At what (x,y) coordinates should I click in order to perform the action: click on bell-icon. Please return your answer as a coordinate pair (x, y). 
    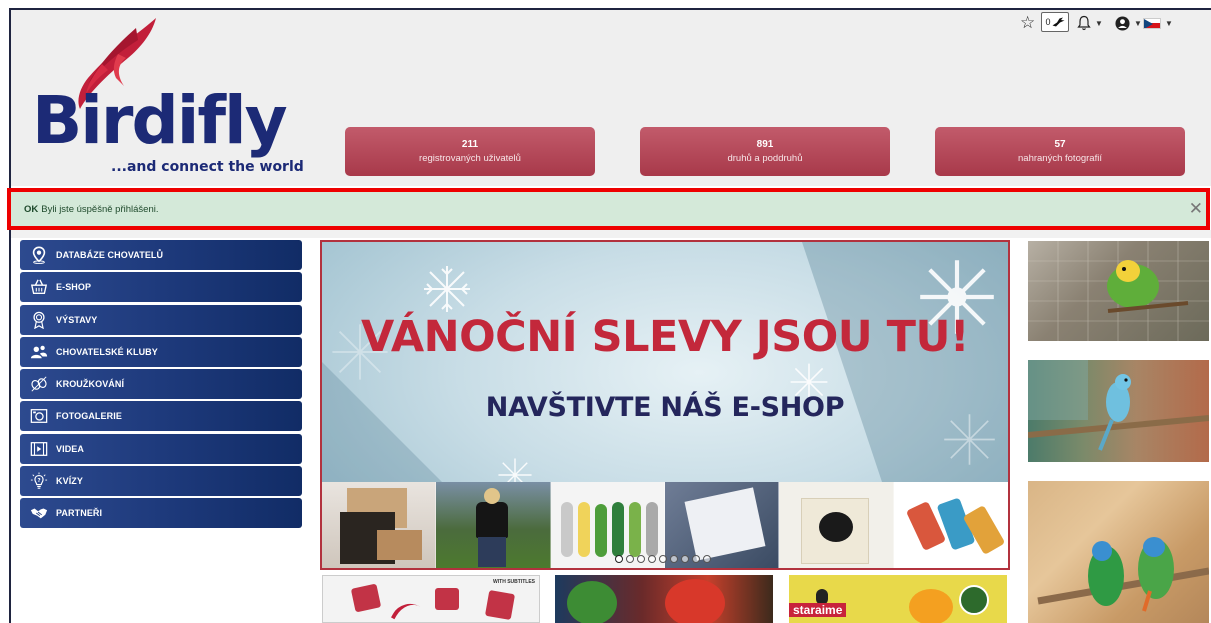
    Looking at the image, I should click on (1084, 23).